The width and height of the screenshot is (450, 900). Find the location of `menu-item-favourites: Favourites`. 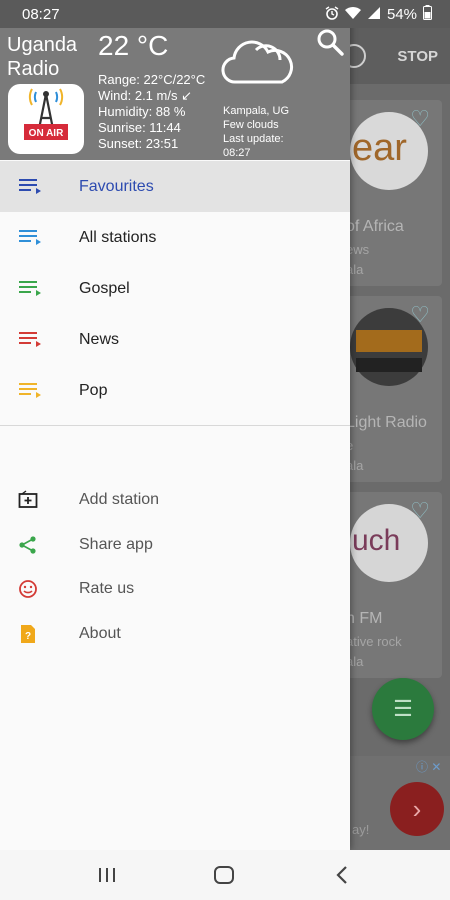

menu-item-favourites: Favourites is located at coordinates (175, 186).